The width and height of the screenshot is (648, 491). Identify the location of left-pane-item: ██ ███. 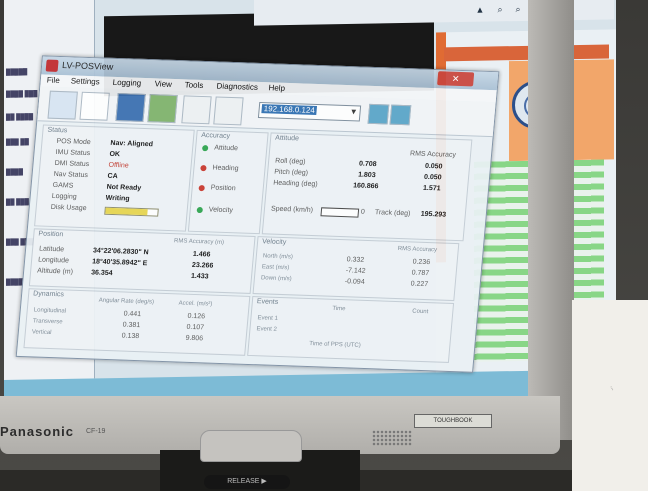
(17, 202).